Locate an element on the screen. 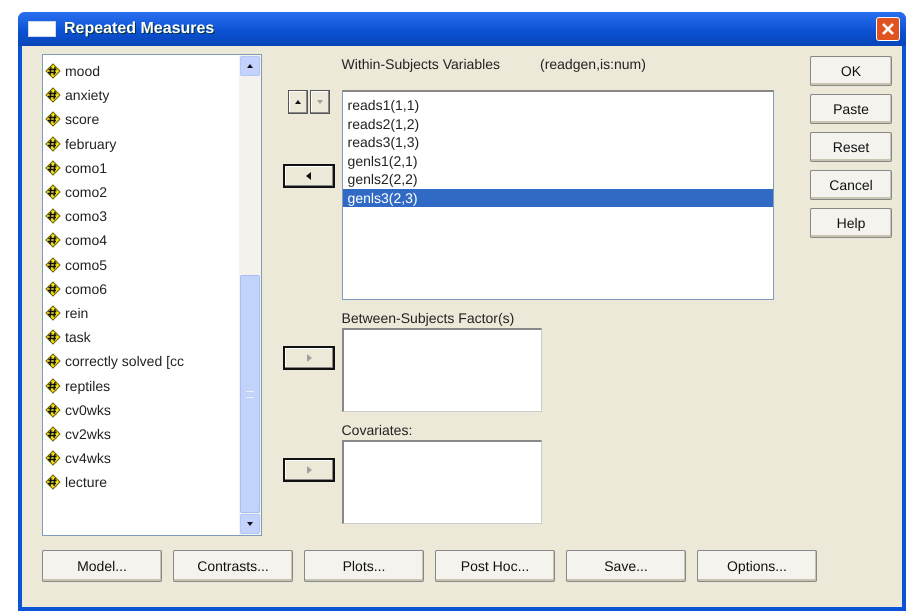  scroll-up-button is located at coordinates (250, 66).